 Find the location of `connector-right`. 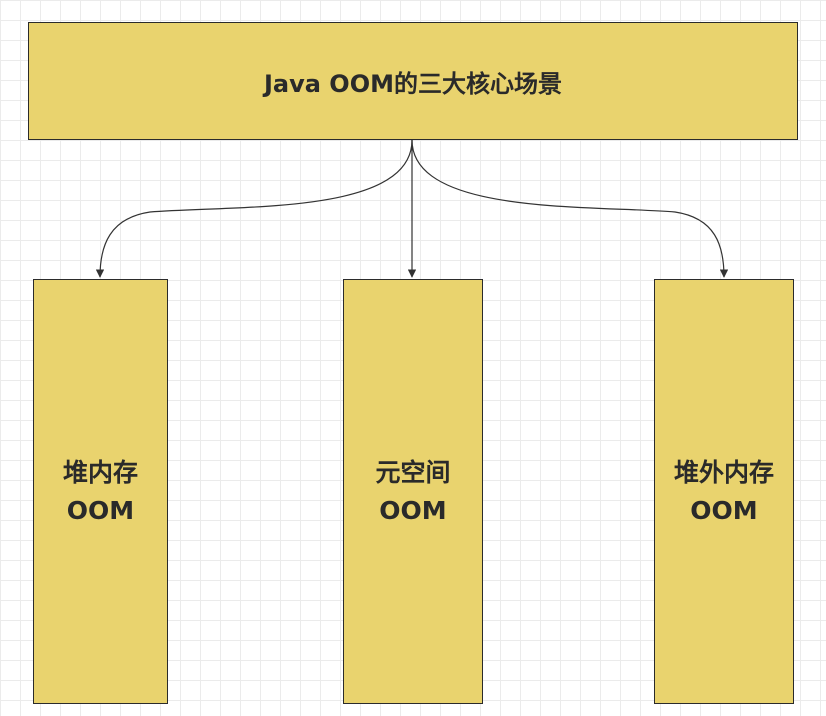

connector-right is located at coordinates (570, 208).